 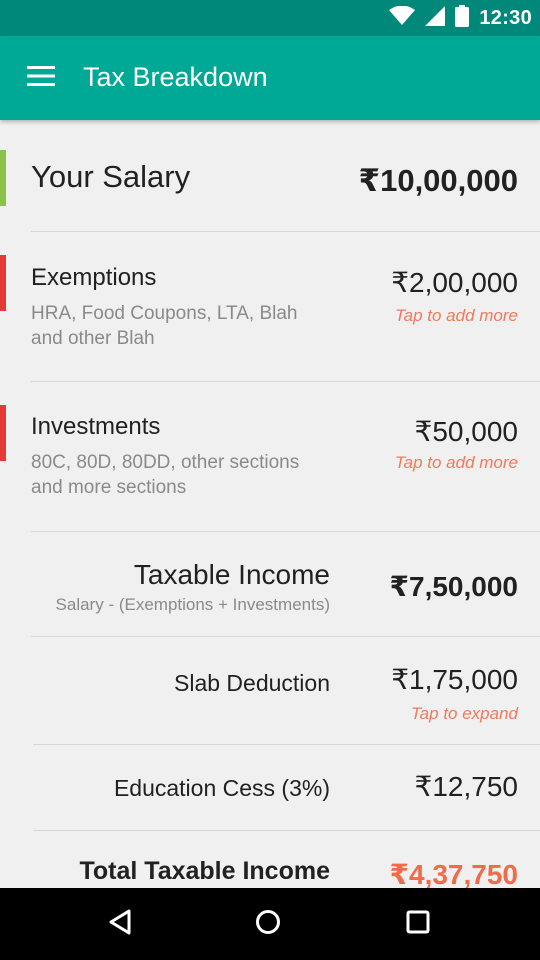 I want to click on exemptions-add-more-link: Tap to add more, so click(x=456, y=316).